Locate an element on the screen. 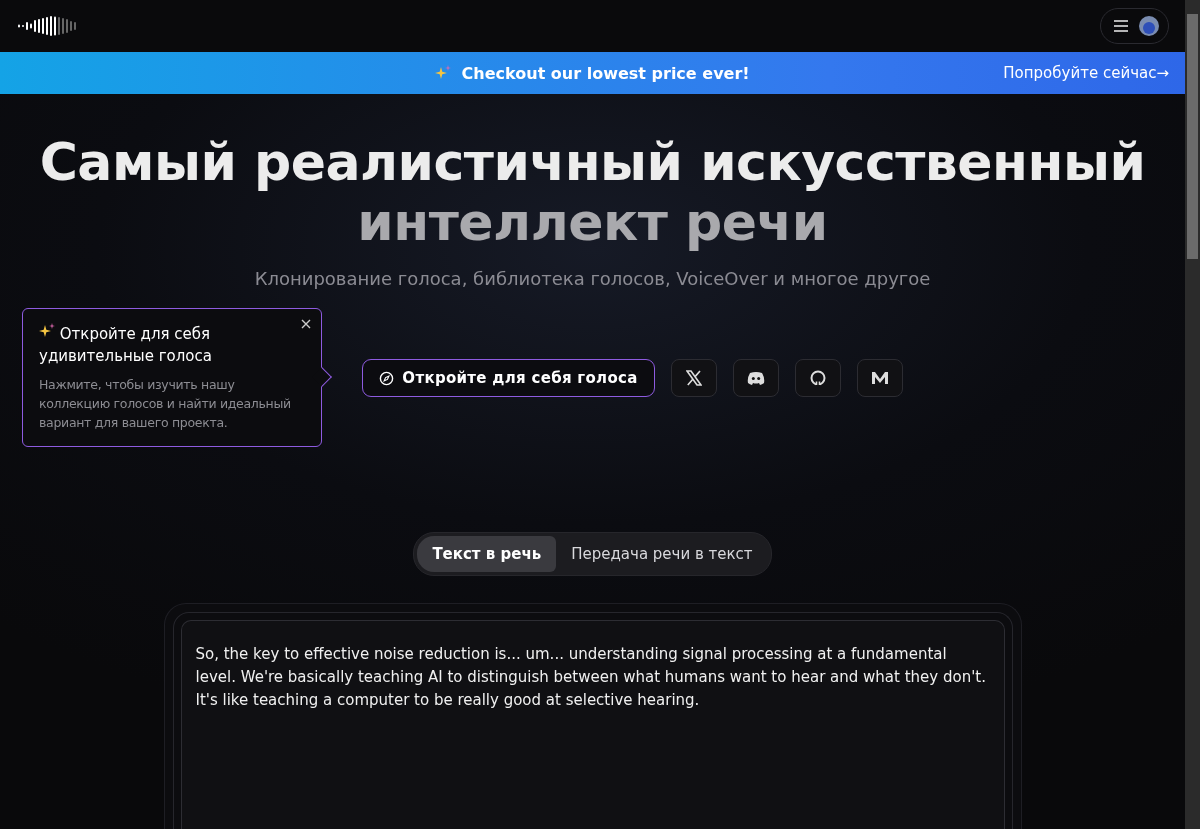 The height and width of the screenshot is (829, 1200). discord-icon is located at coordinates (755, 378).